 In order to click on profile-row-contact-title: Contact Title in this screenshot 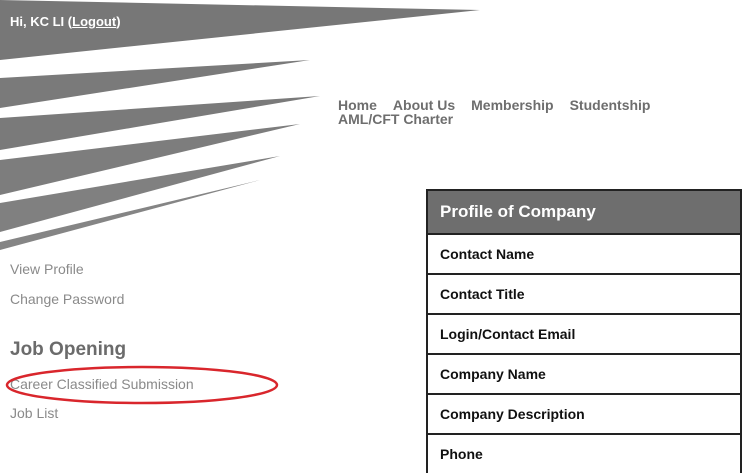, I will do `click(584, 295)`.